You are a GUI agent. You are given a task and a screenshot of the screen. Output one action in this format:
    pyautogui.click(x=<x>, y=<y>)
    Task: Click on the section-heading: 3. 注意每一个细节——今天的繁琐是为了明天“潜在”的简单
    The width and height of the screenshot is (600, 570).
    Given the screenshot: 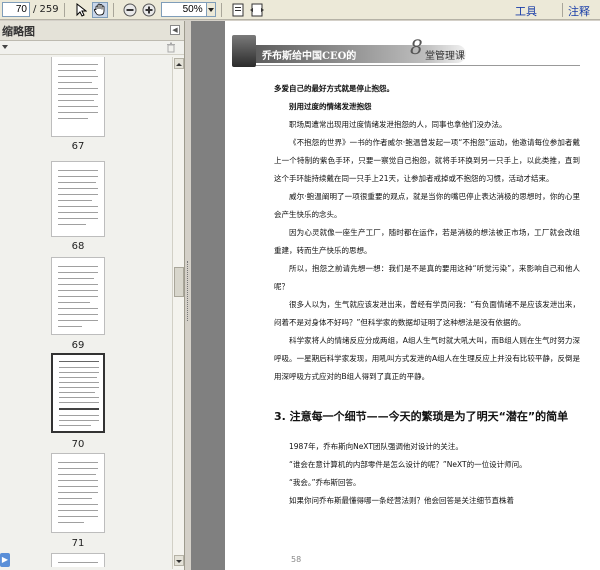 What is the action you would take?
    pyautogui.click(x=421, y=416)
    